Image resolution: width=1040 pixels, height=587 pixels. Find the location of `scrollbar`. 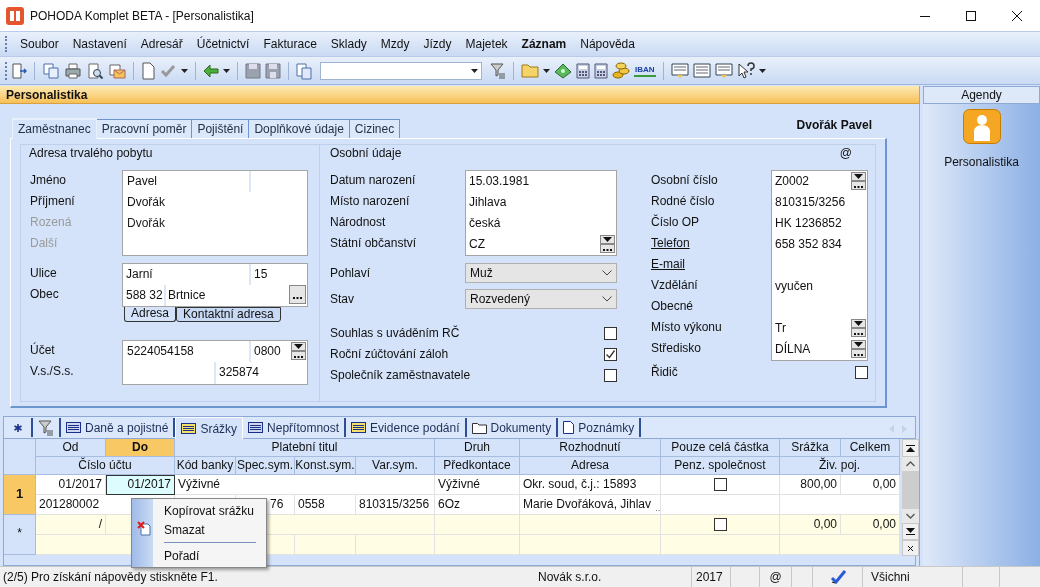

scrollbar is located at coordinates (910, 497).